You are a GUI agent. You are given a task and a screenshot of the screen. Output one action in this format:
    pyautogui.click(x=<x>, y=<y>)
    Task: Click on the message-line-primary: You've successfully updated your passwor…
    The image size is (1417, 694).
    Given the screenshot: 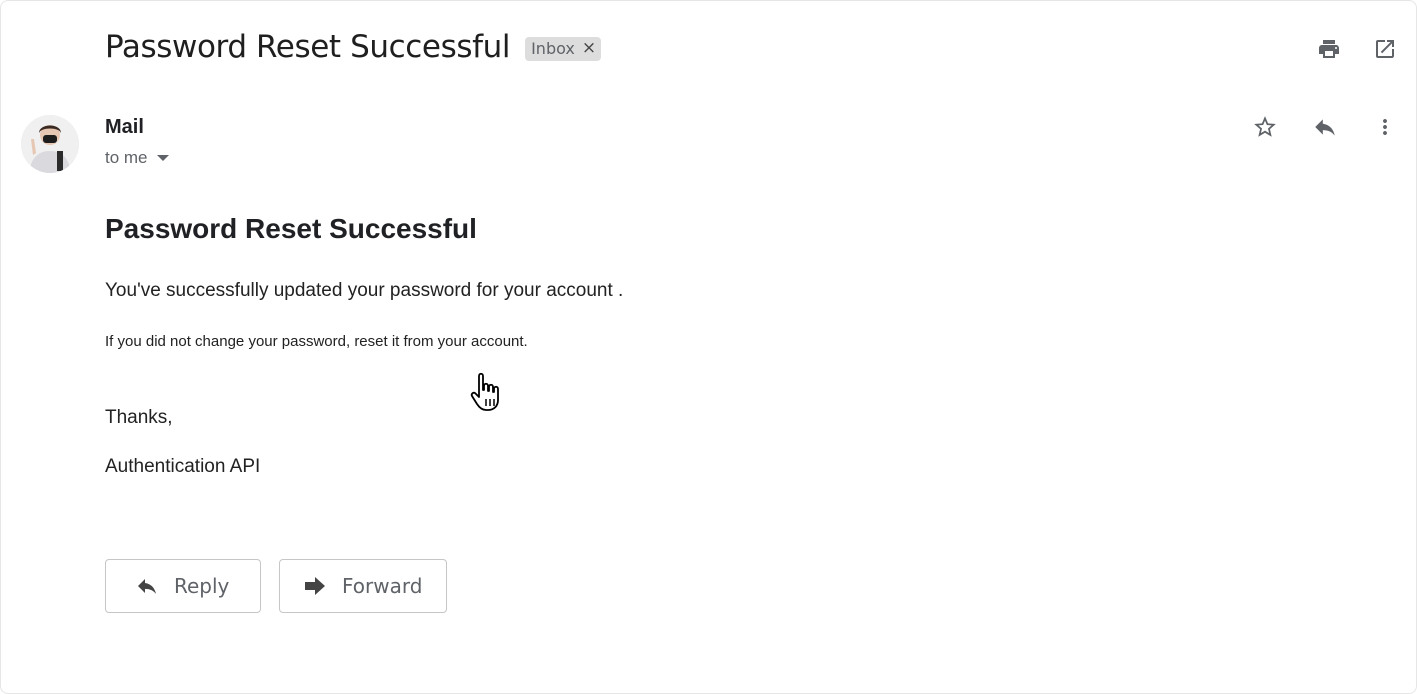 What is the action you would take?
    pyautogui.click(x=364, y=290)
    